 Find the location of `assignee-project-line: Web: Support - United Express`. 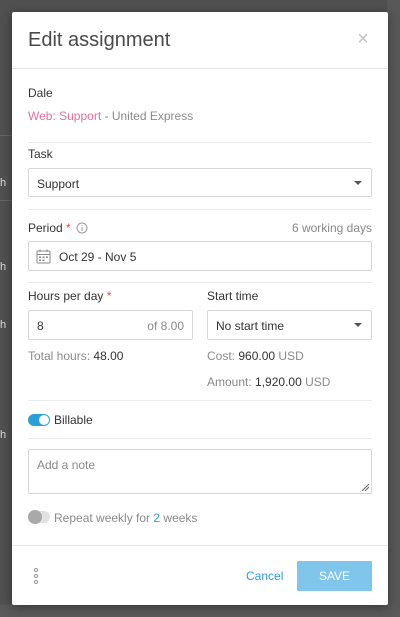

assignee-project-line: Web: Support - United Express is located at coordinates (110, 116).